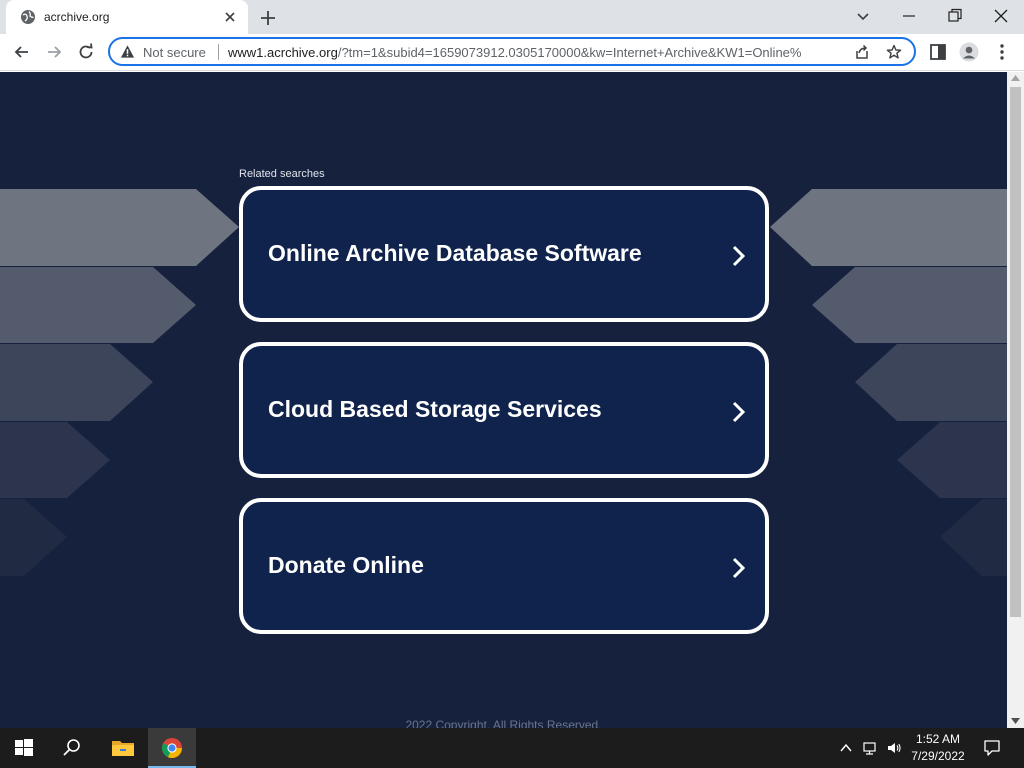  I want to click on chrome-taskbar-button, so click(172, 748).